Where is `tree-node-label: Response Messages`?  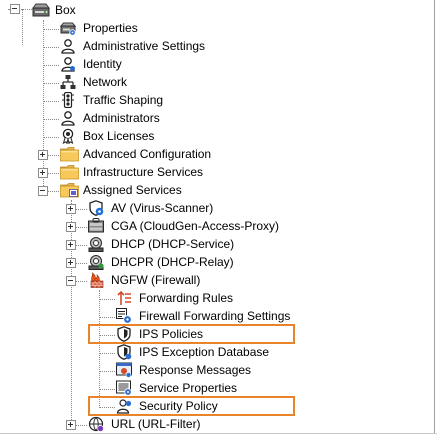
tree-node-label: Response Messages is located at coordinates (195, 370).